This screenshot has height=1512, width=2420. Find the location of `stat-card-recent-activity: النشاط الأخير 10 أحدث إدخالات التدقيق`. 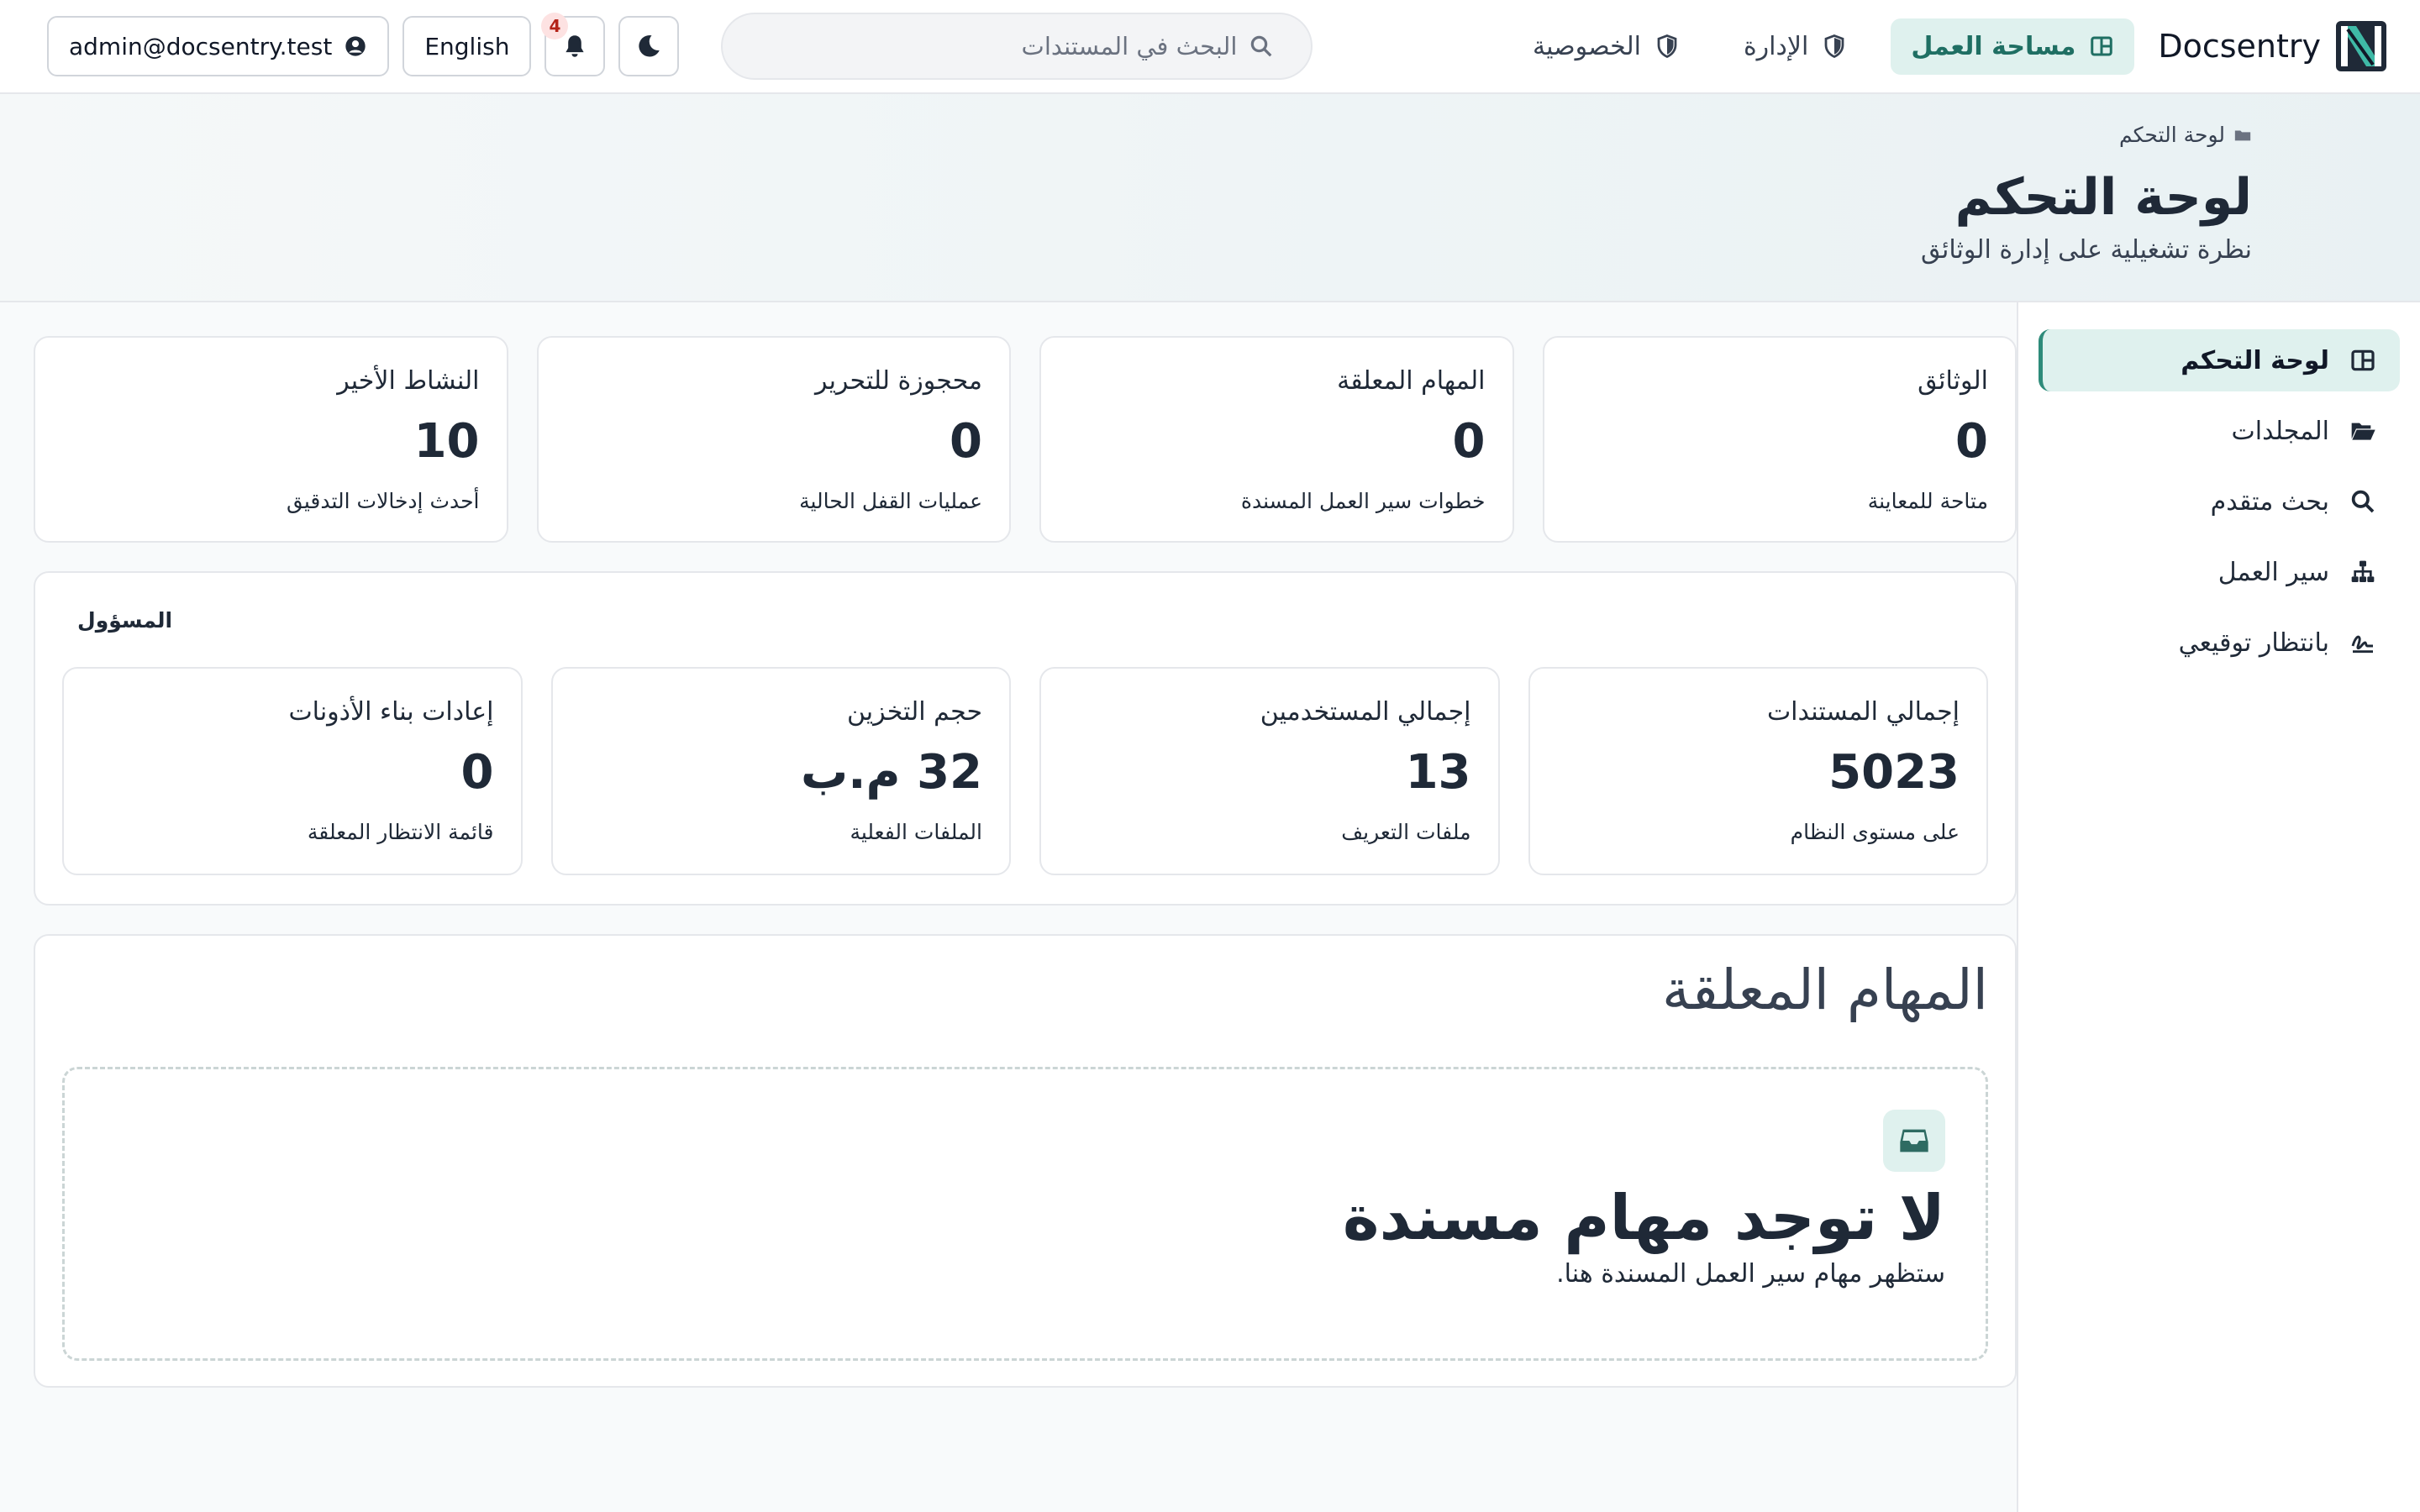

stat-card-recent-activity: النشاط الأخير 10 أحدث إدخالات التدقيق is located at coordinates (271, 439).